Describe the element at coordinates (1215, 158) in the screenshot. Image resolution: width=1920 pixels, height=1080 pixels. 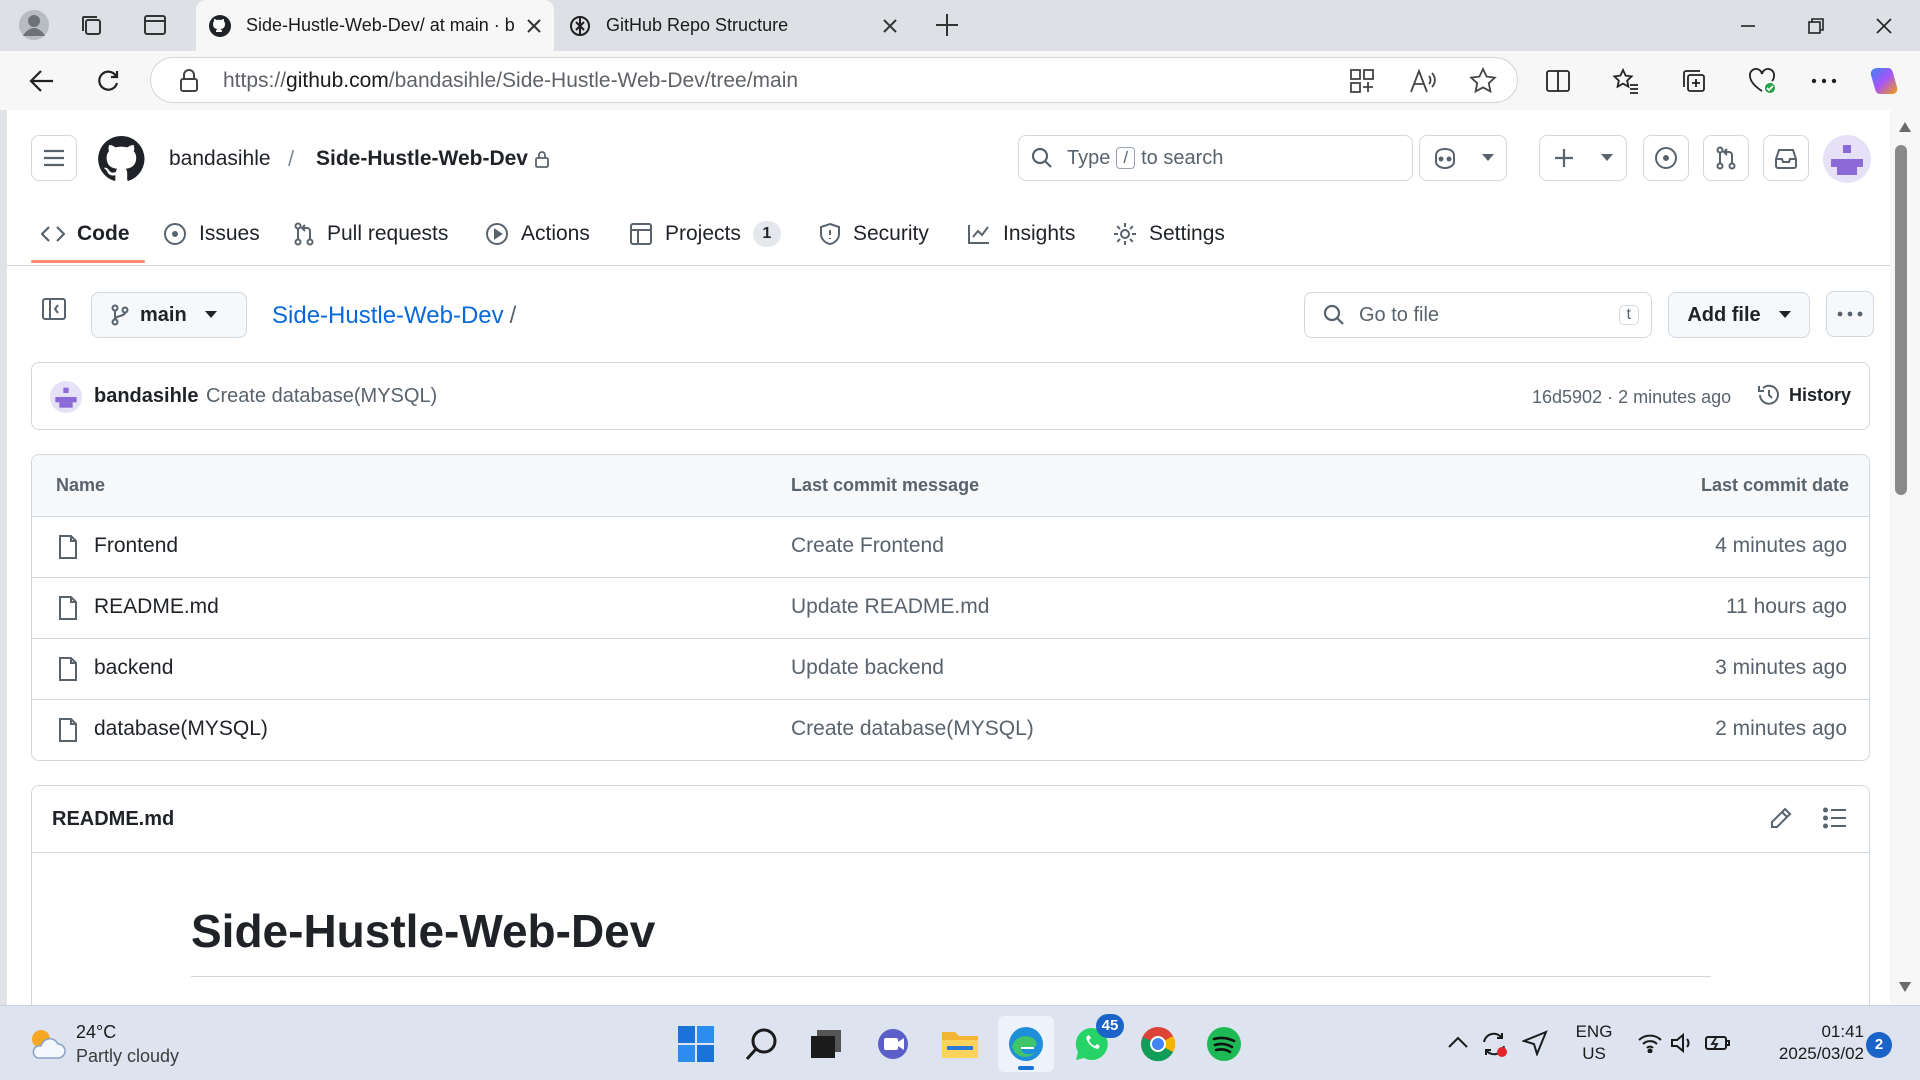
I see `global-search-input: Type / to search` at that location.